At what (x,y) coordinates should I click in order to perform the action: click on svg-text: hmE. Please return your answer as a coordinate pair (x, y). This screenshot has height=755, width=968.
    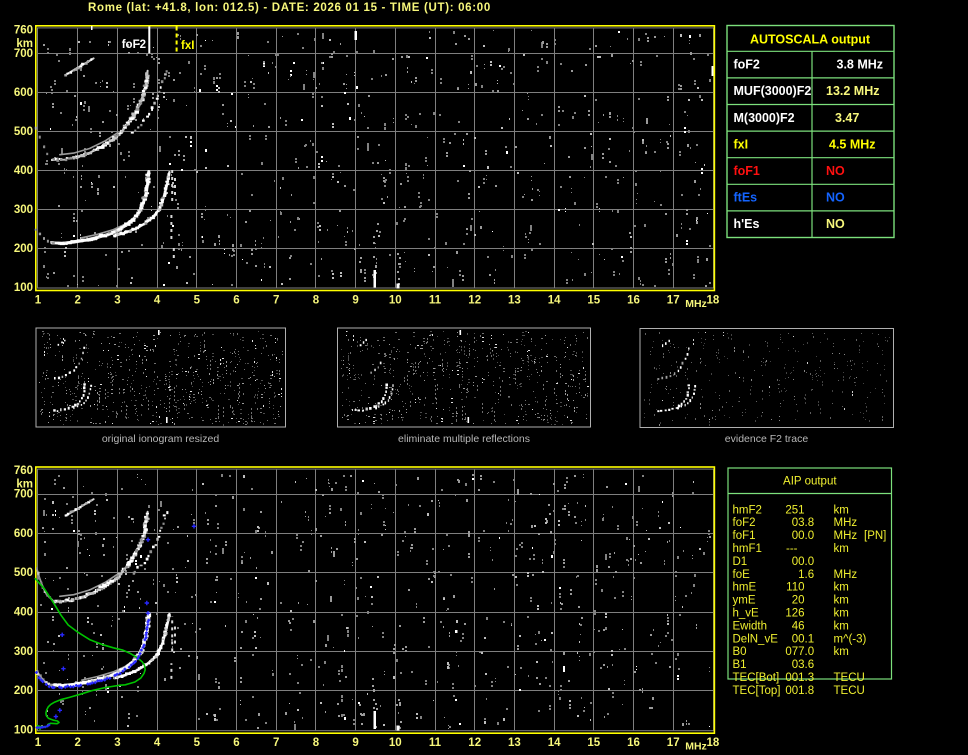
    Looking at the image, I should click on (745, 588).